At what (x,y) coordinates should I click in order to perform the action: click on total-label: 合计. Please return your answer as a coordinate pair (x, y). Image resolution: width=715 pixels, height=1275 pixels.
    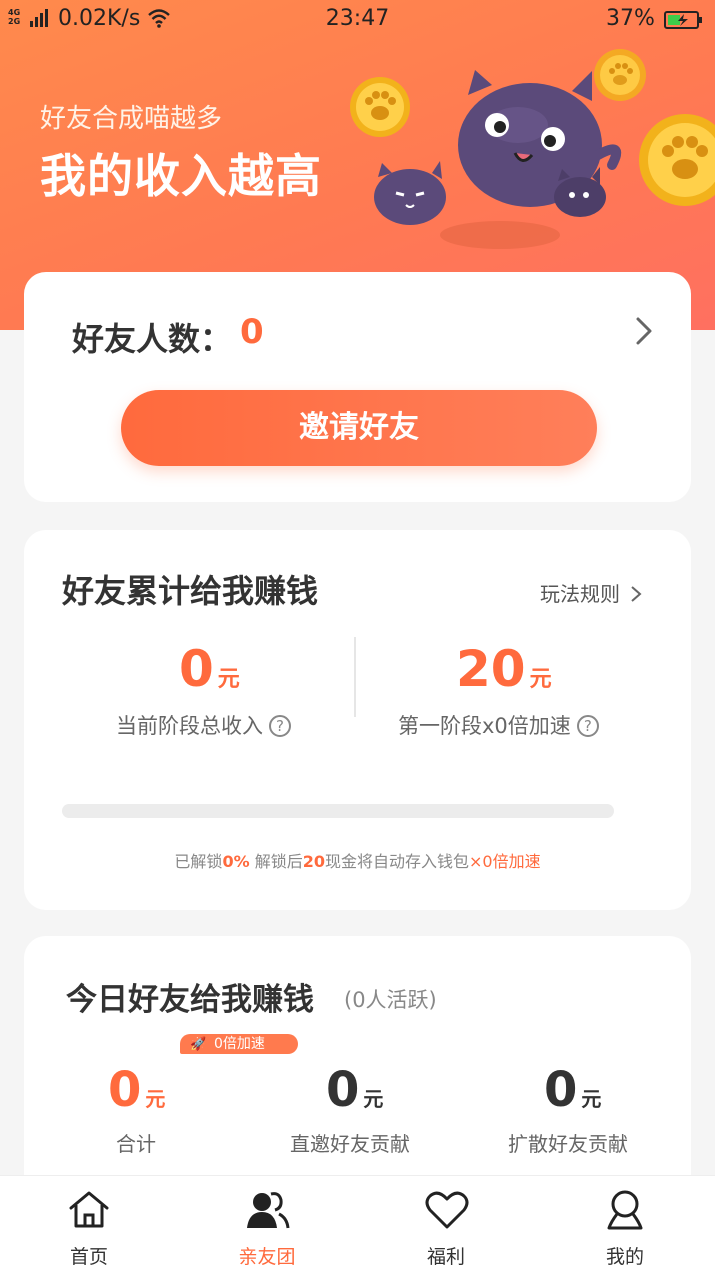
    Looking at the image, I should click on (136, 1144).